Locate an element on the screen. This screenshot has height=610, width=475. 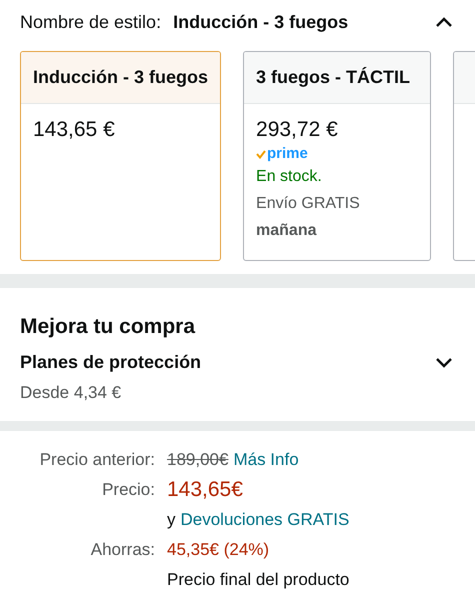
link: Más Info is located at coordinates (266, 460).